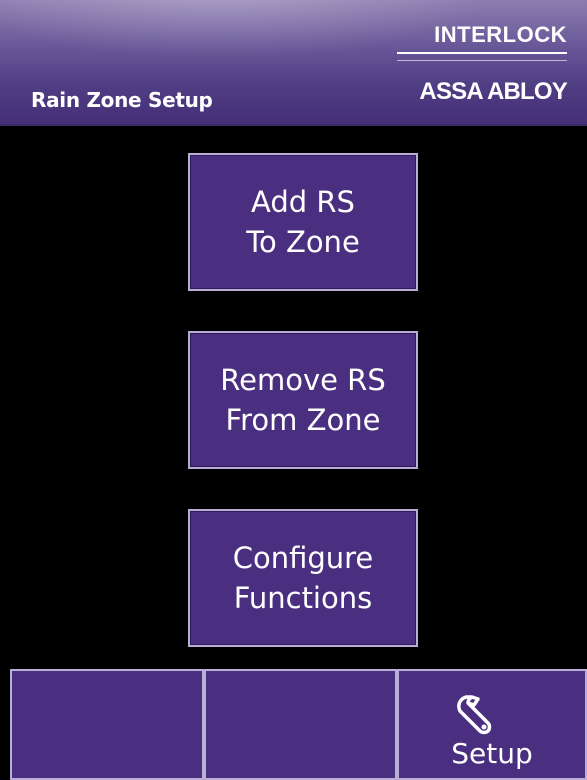 The image size is (587, 780). I want to click on bottom-nav-bar: Setup, so click(293, 724).